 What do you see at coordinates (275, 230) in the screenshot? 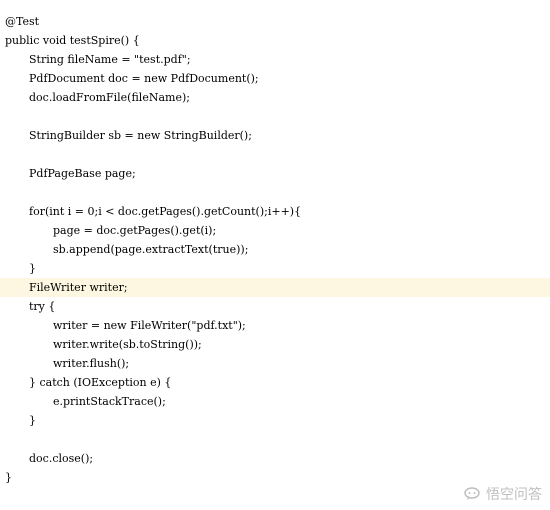
I see `code-line: page = doc.getPages().get(i);` at bounding box center [275, 230].